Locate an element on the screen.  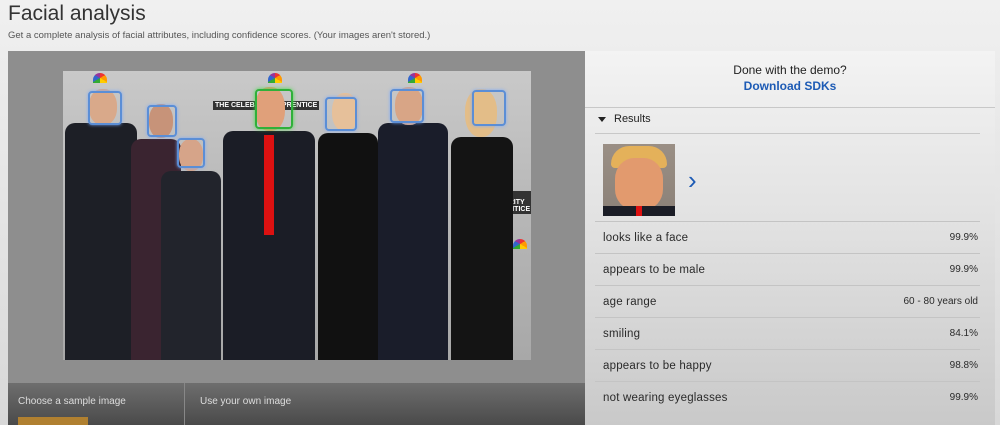
sample-thumbnail is located at coordinates (53, 421).